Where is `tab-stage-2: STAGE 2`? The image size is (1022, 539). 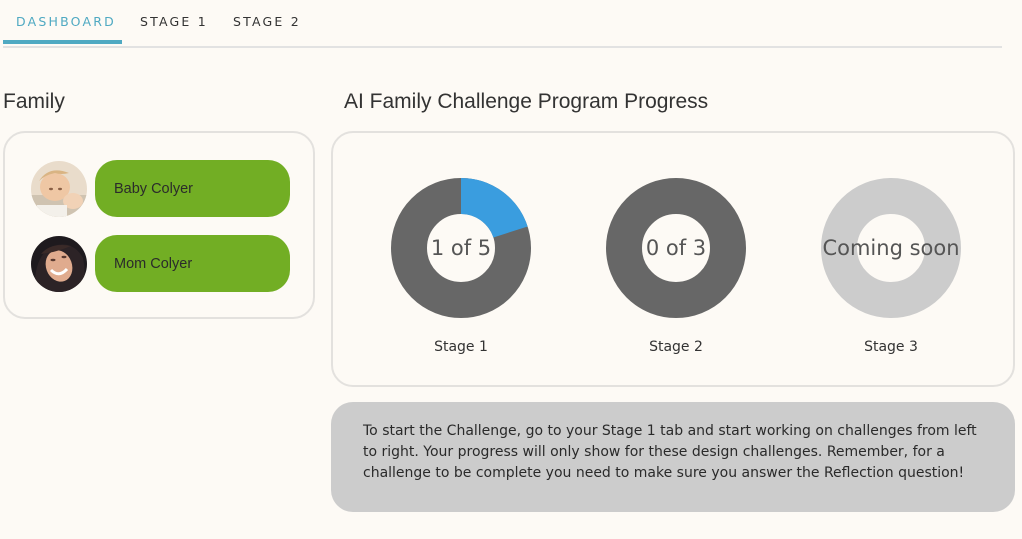
tab-stage-2: STAGE 2 is located at coordinates (267, 29).